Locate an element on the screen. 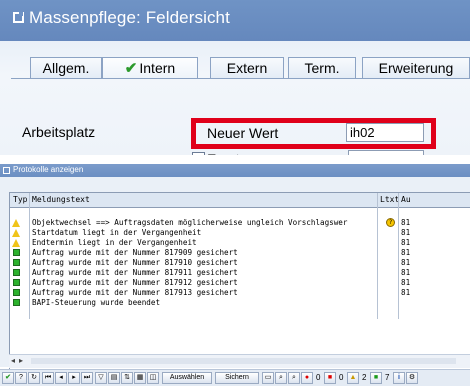 The image size is (470, 386). success-count: 7 is located at coordinates (387, 377).